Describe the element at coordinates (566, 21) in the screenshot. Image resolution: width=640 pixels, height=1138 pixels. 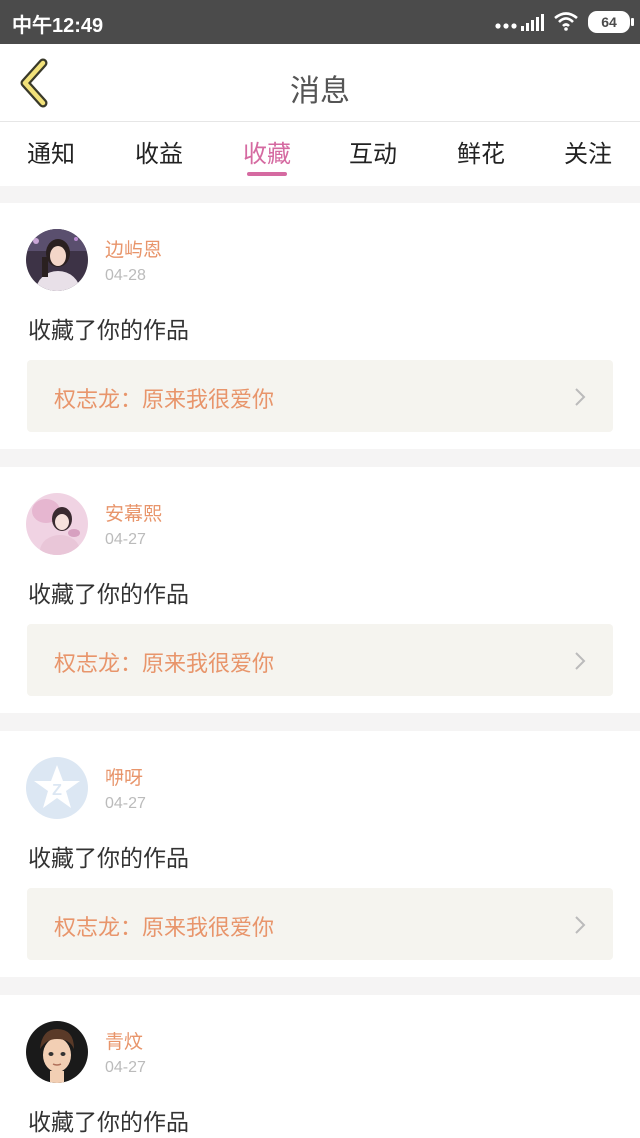
I see `wifi-icon` at that location.